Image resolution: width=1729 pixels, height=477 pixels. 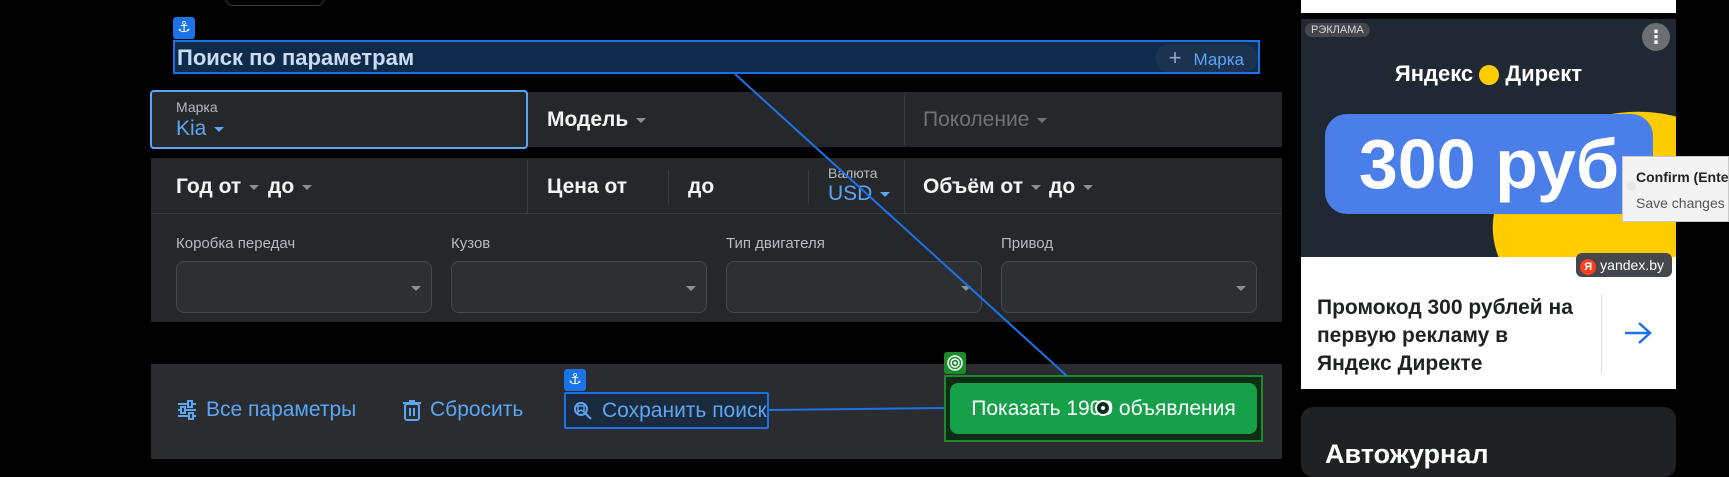 What do you see at coordinates (583, 411) in the screenshot?
I see `search-bookmark-icon` at bounding box center [583, 411].